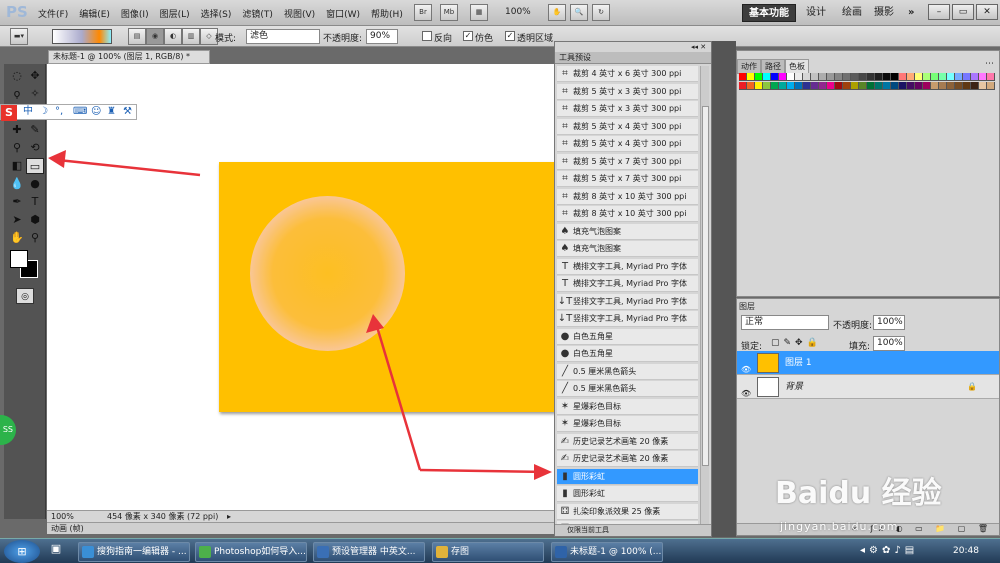 Image resolution: width=1000 pixels, height=563 pixels. I want to click on ime-mode: 中, so click(28, 112).